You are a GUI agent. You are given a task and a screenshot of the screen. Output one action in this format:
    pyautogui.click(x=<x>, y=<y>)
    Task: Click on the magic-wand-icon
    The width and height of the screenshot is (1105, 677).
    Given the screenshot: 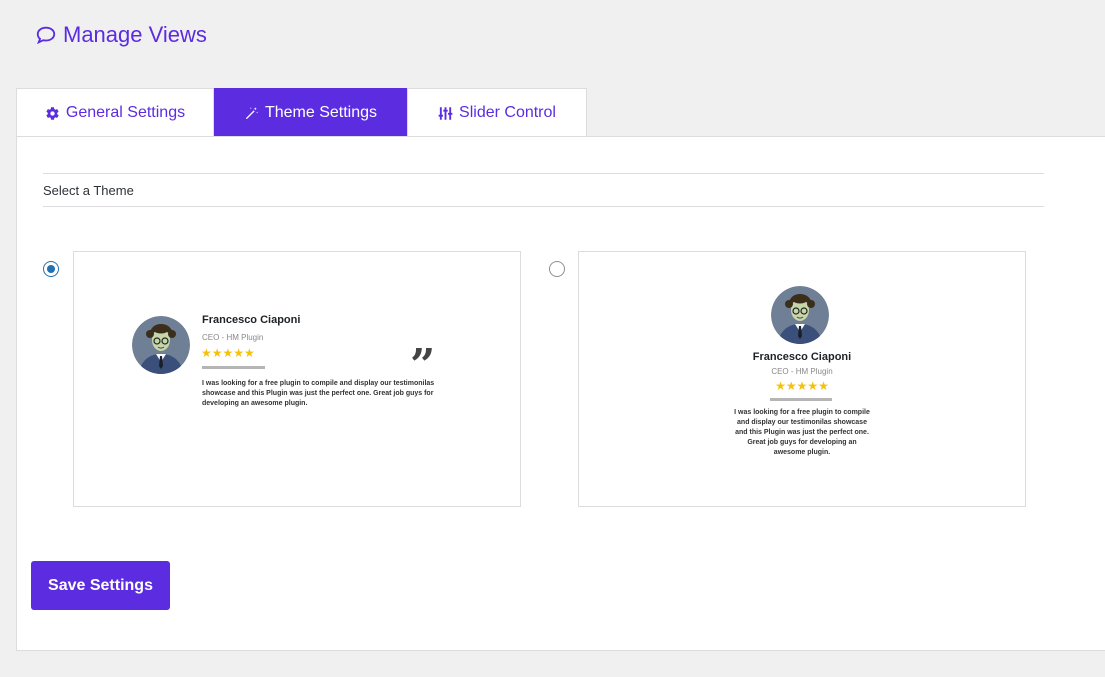 What is the action you would take?
    pyautogui.click(x=251, y=112)
    